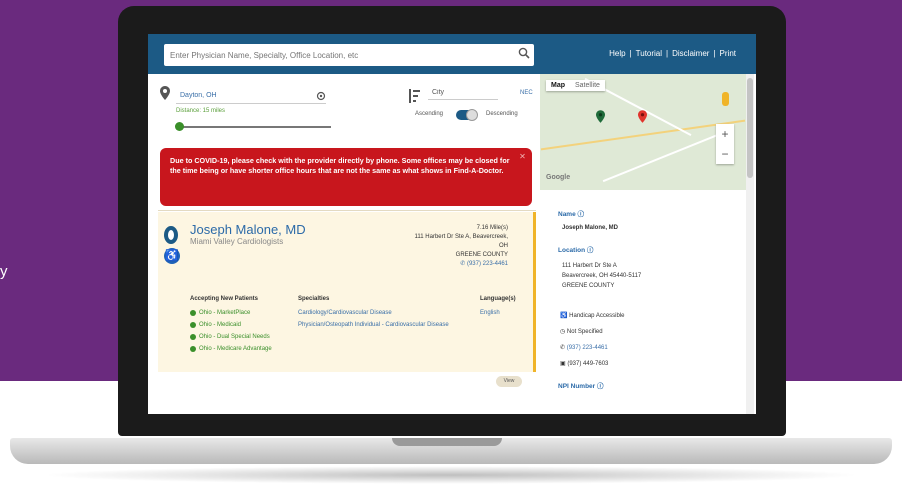 The height and width of the screenshot is (495, 902). What do you see at coordinates (589, 266) in the screenshot?
I see `detail-address-line1: 111 Harbert Dr Ste A` at bounding box center [589, 266].